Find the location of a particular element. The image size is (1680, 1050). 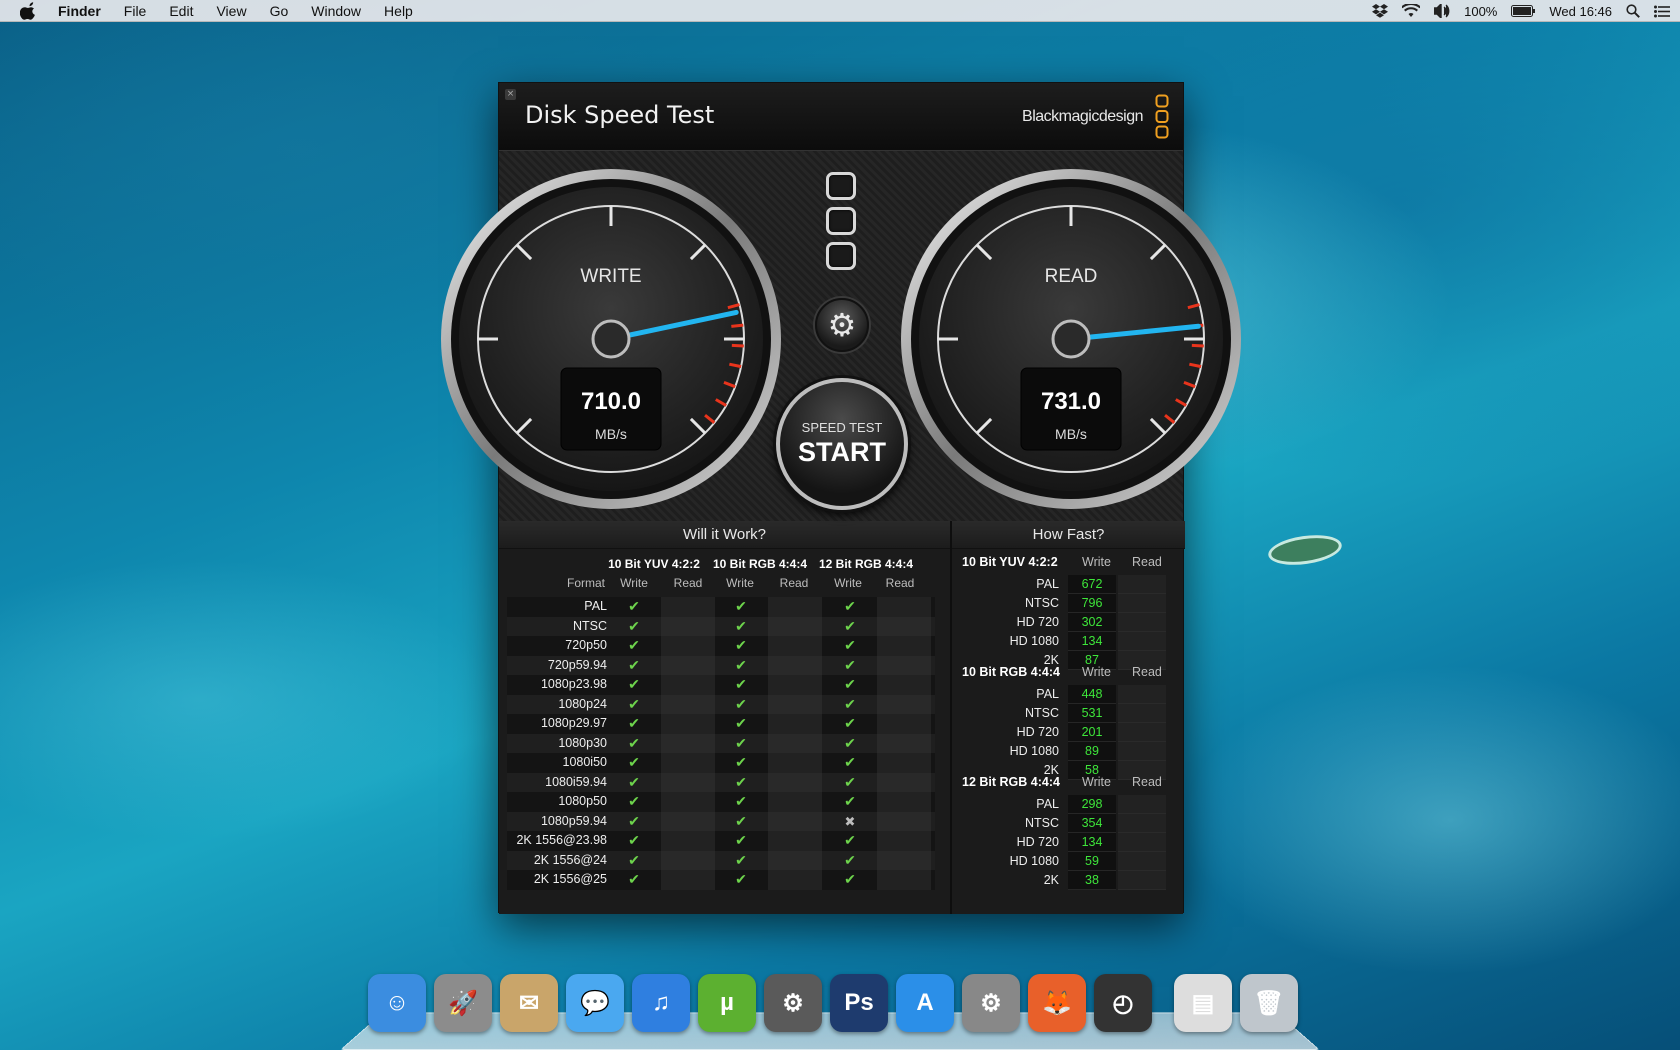

table-row: 1080i59.94 ✔ ✔ ✔ is located at coordinates (721, 782).